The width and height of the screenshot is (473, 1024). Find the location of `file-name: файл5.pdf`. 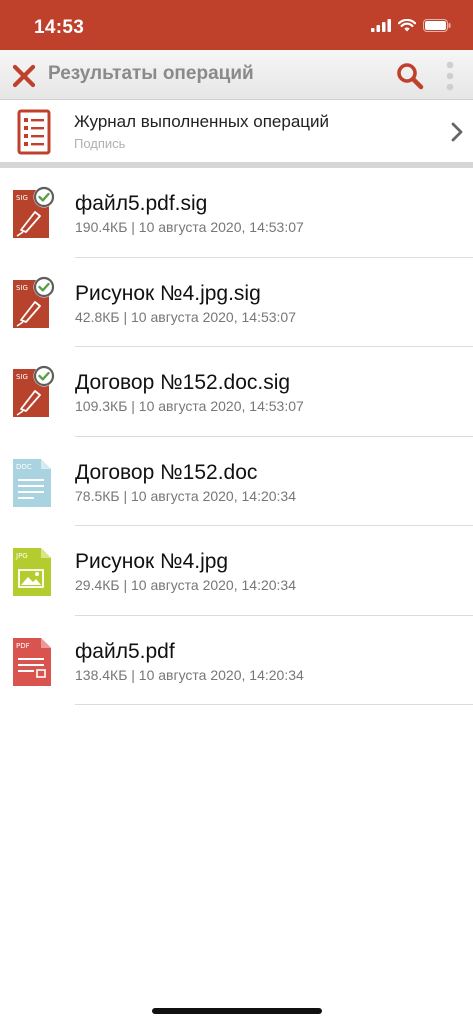

file-name: файл5.pdf is located at coordinates (125, 651).